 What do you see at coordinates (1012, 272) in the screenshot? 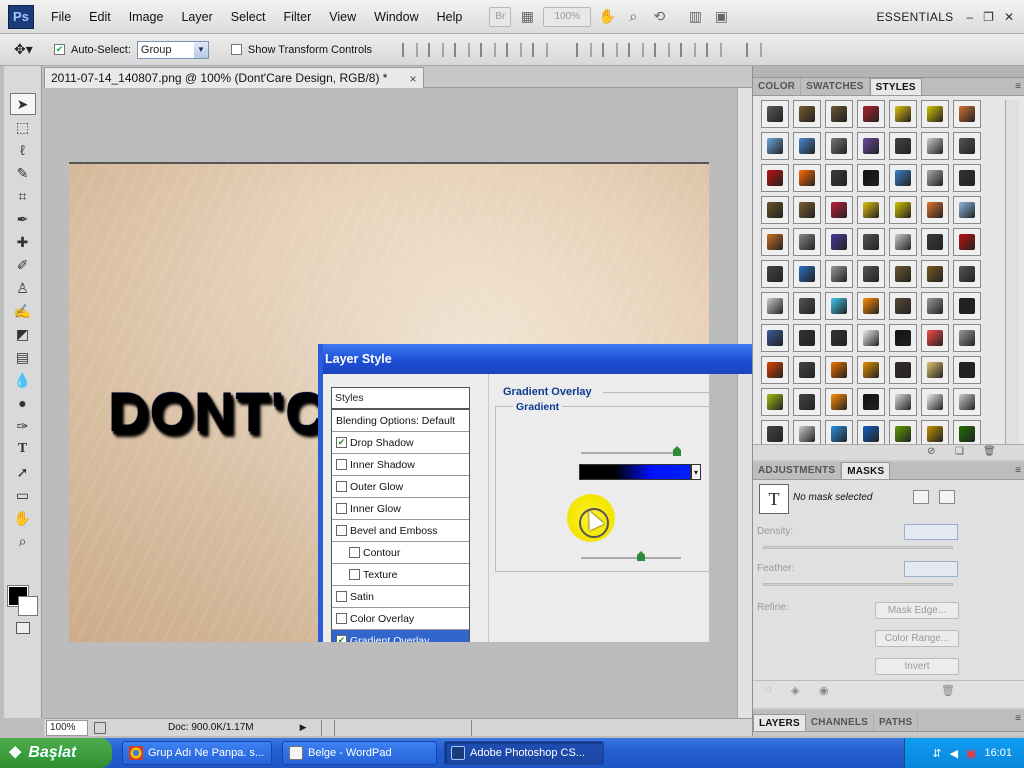
I see `styles-scrollbar` at bounding box center [1012, 272].